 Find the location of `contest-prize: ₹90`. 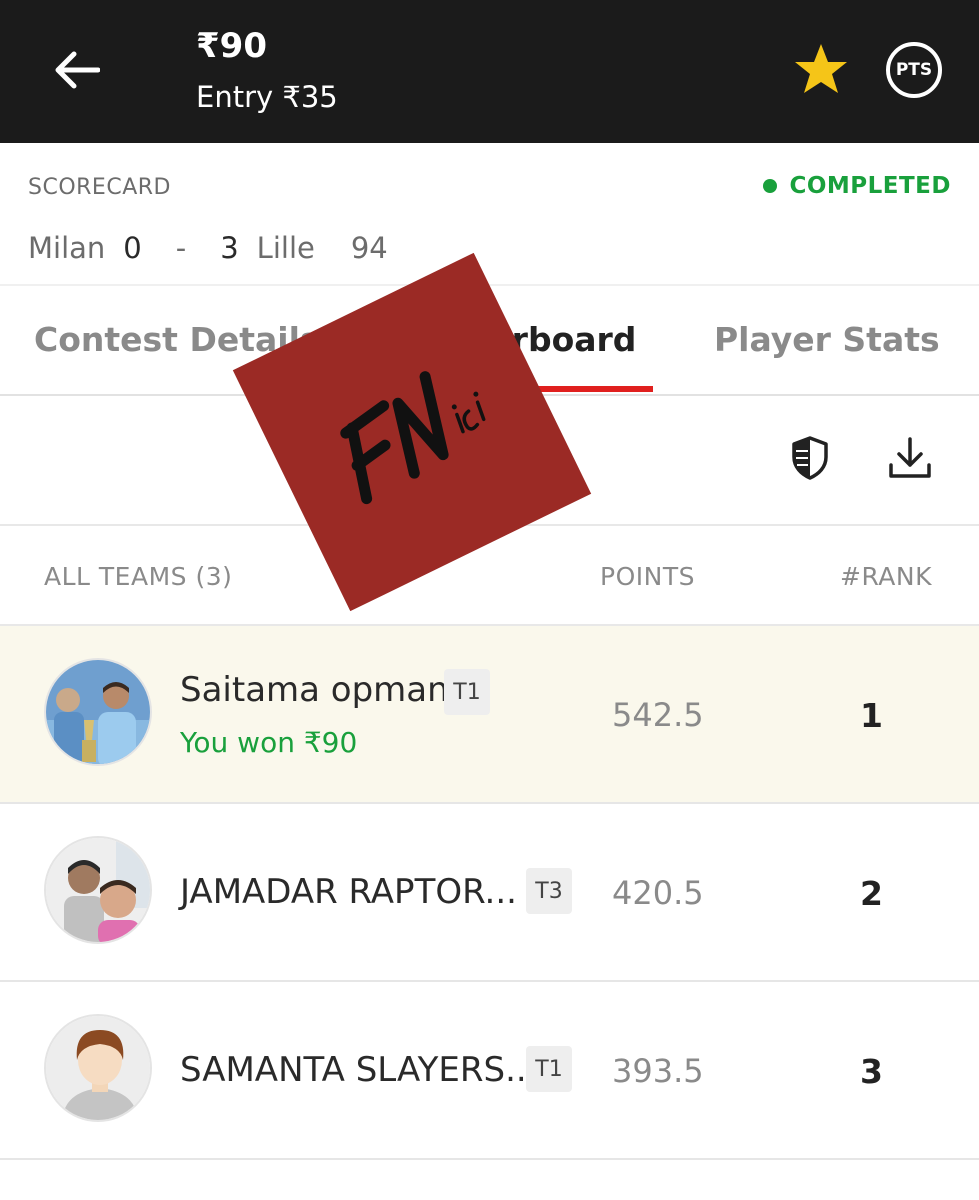

contest-prize: ₹90 is located at coordinates (231, 46).